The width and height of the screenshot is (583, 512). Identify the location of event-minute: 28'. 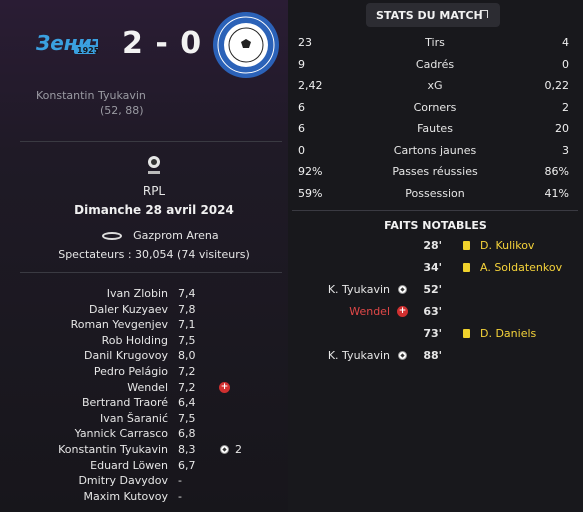
(432, 245).